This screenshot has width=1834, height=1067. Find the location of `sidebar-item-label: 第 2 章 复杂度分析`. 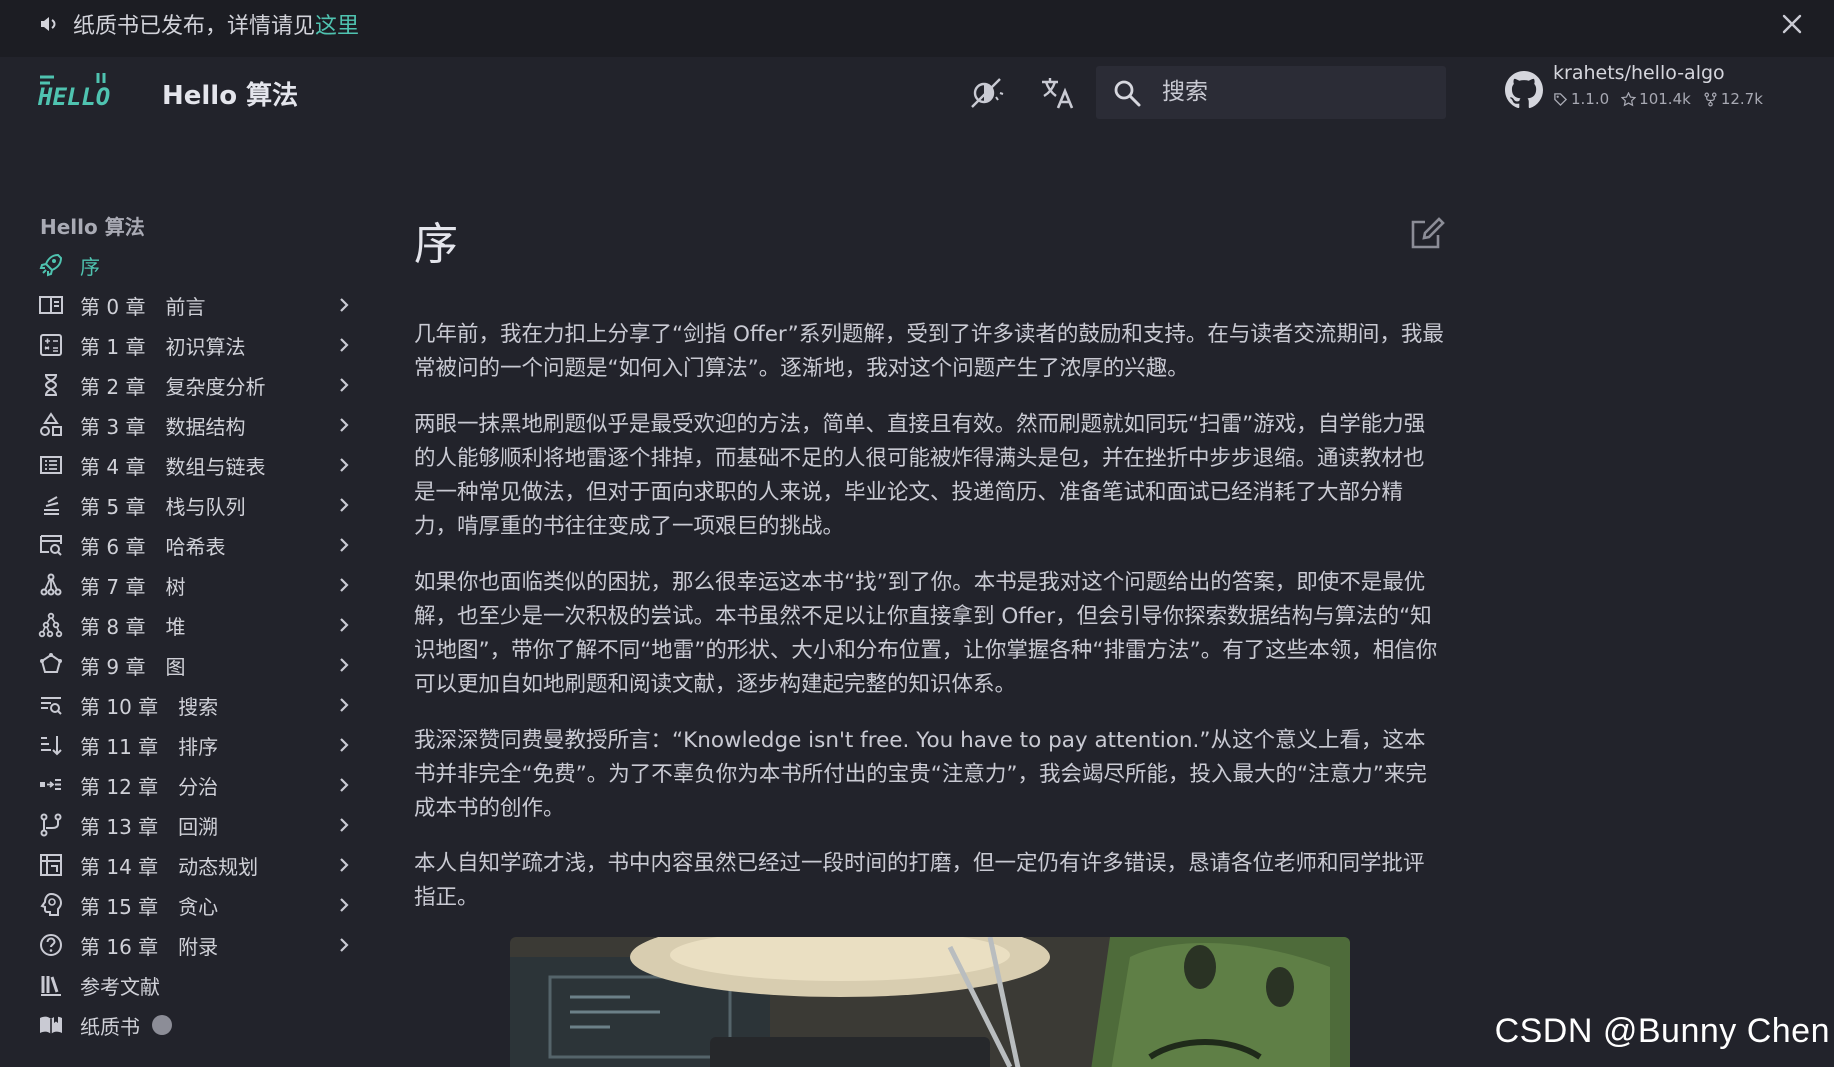

sidebar-item-label: 第 2 章 复杂度分析 is located at coordinates (173, 386).